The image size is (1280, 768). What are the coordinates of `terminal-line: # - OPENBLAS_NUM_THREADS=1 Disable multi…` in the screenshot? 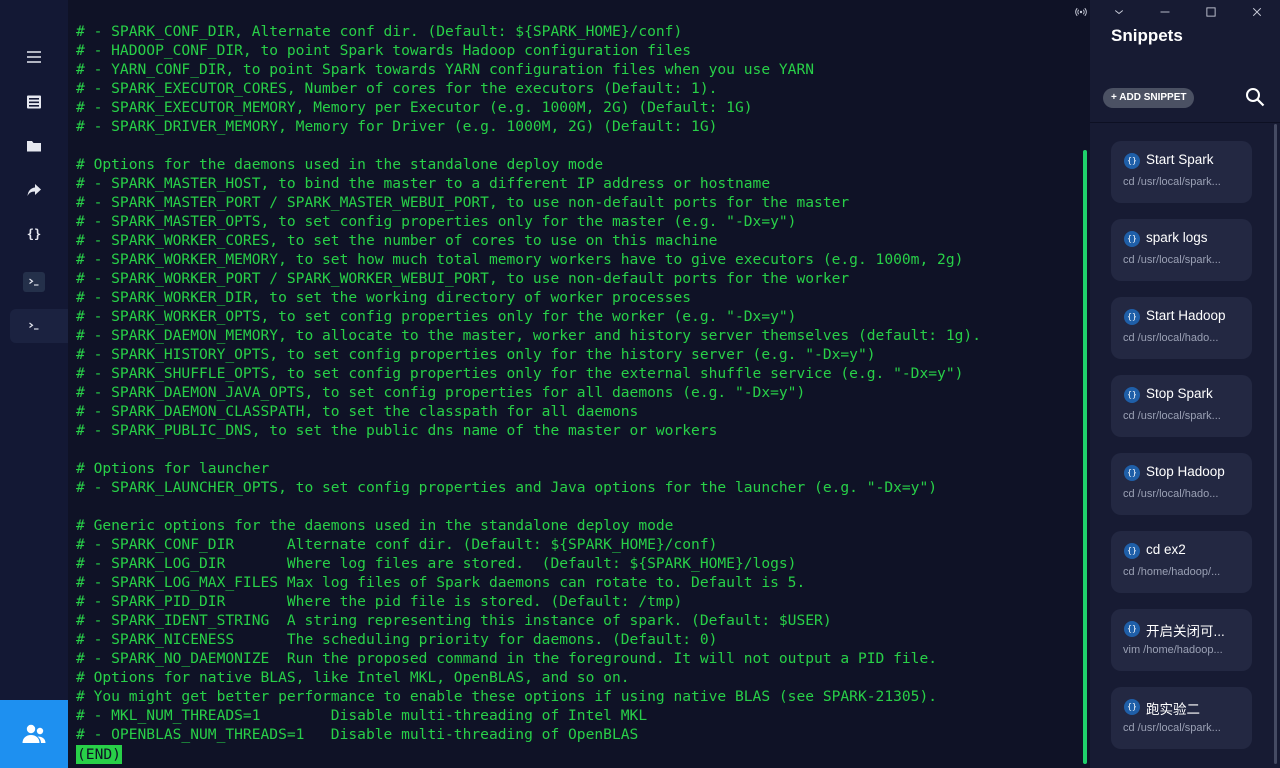 It's located at (357, 734).